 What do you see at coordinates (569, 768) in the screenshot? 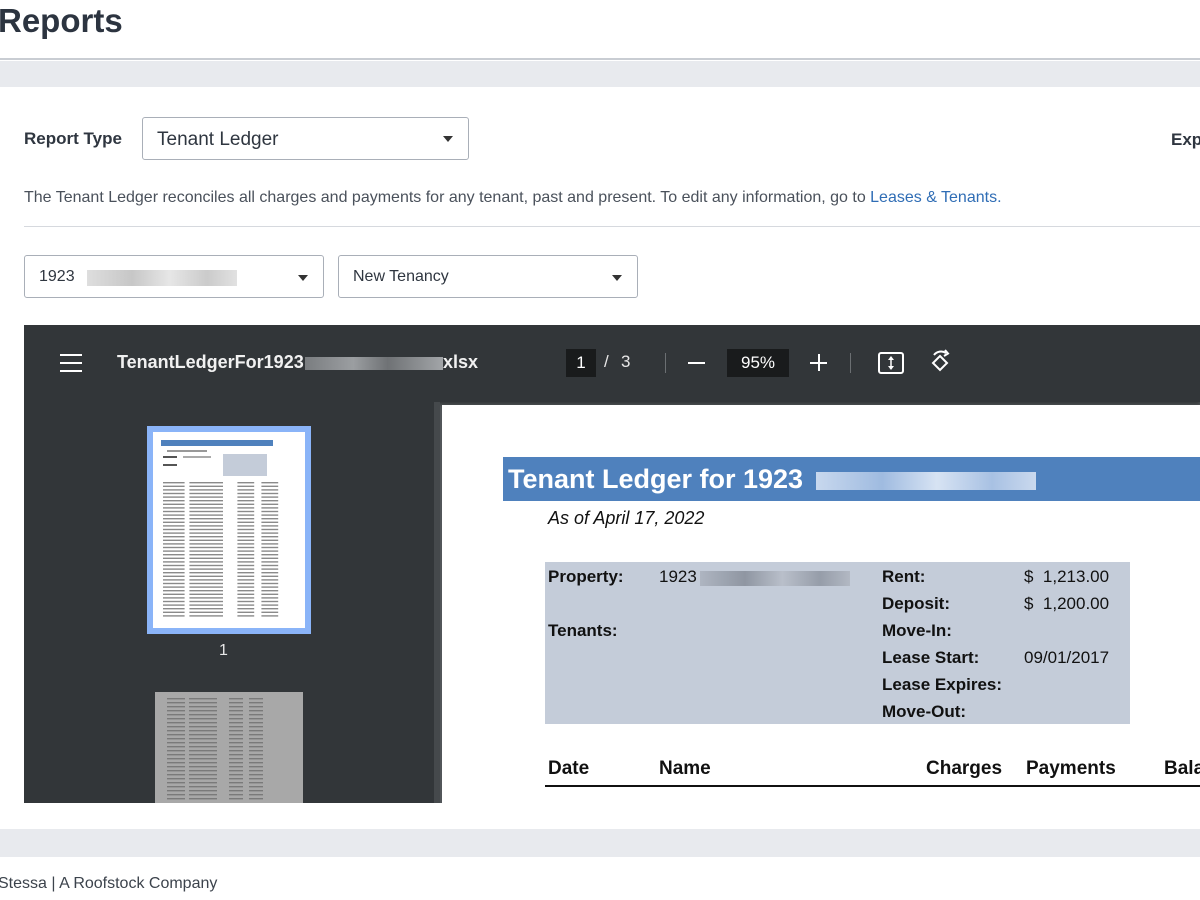
I see `column-header-date: Date` at bounding box center [569, 768].